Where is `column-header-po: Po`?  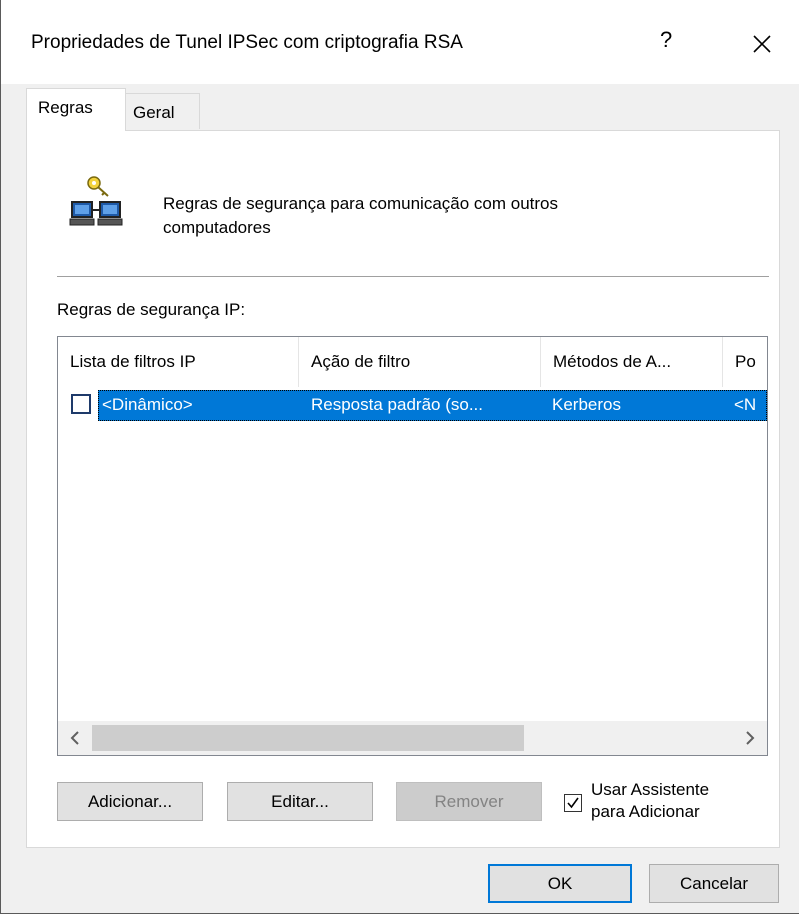
column-header-po: Po is located at coordinates (745, 362).